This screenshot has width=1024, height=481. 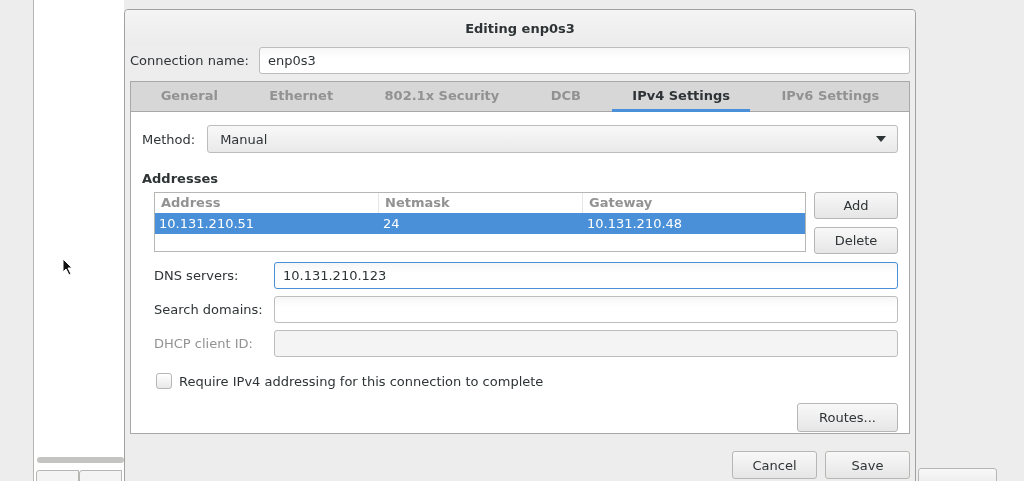 I want to click on dropdown-arrow-icon, so click(x=881, y=139).